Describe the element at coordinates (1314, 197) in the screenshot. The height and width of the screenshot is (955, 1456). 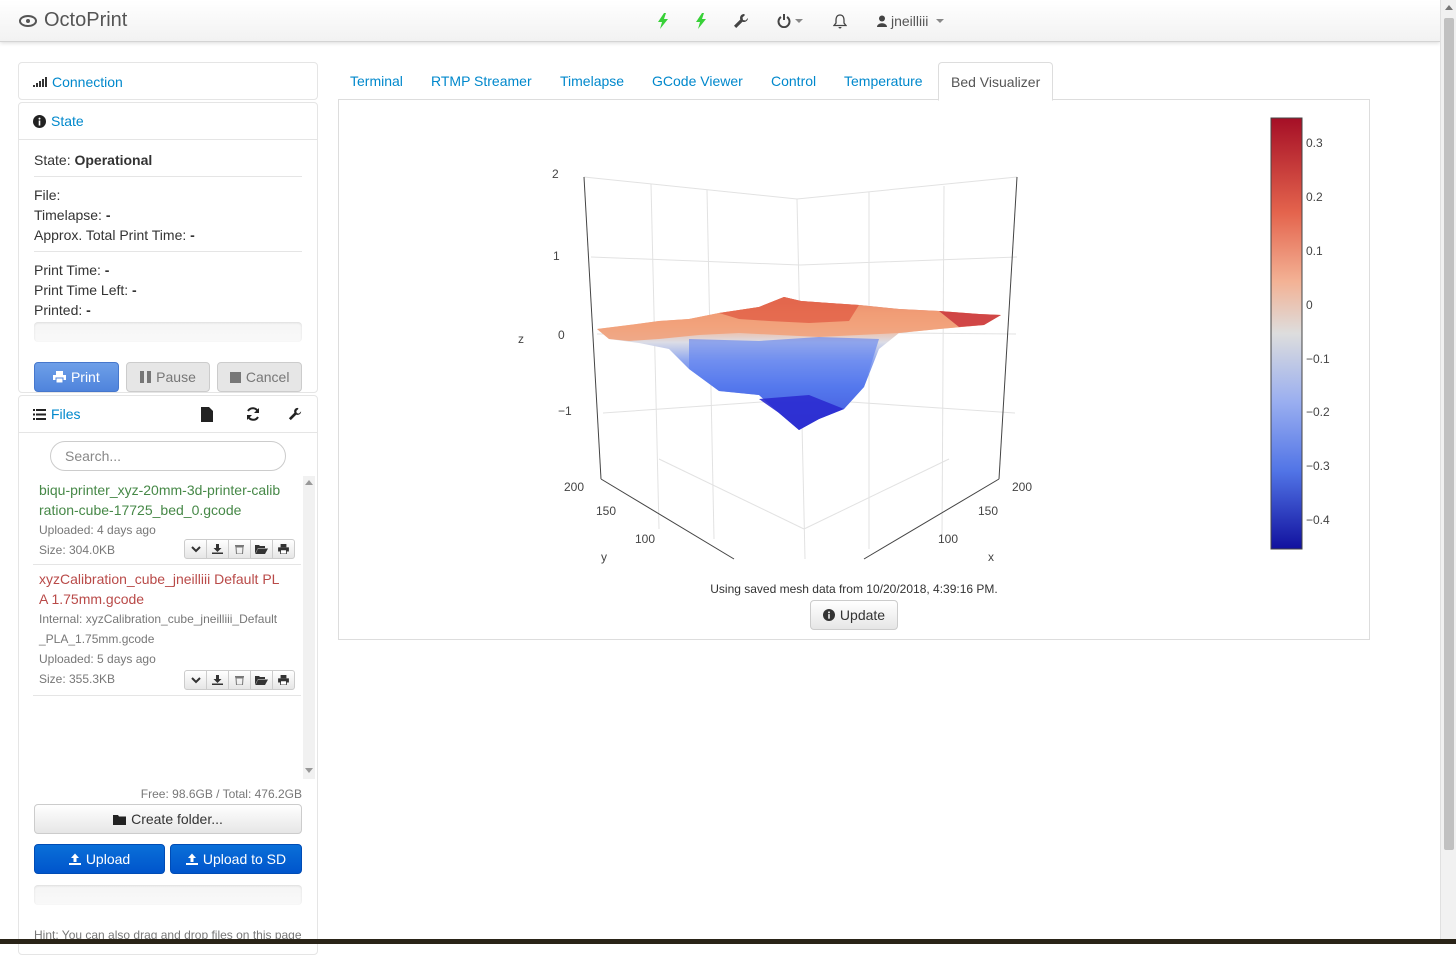
I see `colorbar-tick: 0.2` at that location.